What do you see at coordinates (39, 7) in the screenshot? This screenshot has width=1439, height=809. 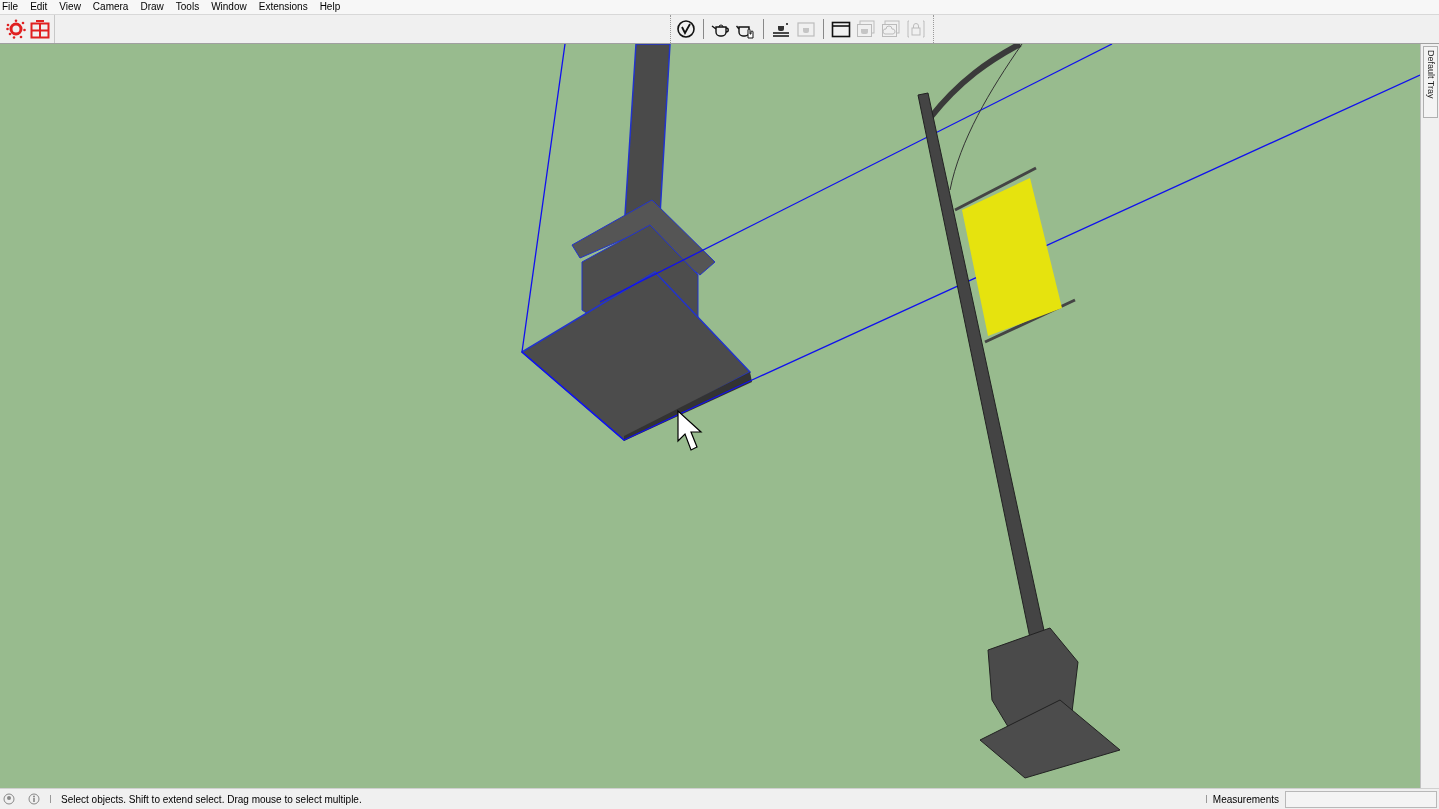 I see `menu-item: Edit` at bounding box center [39, 7].